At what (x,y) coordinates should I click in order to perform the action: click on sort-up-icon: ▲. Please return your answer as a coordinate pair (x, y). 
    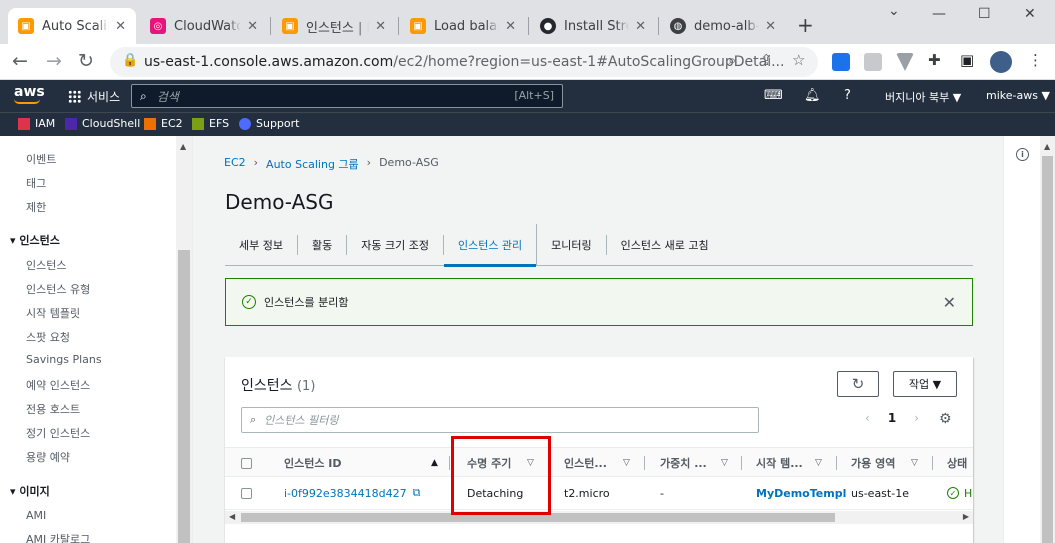
    Looking at the image, I should click on (434, 463).